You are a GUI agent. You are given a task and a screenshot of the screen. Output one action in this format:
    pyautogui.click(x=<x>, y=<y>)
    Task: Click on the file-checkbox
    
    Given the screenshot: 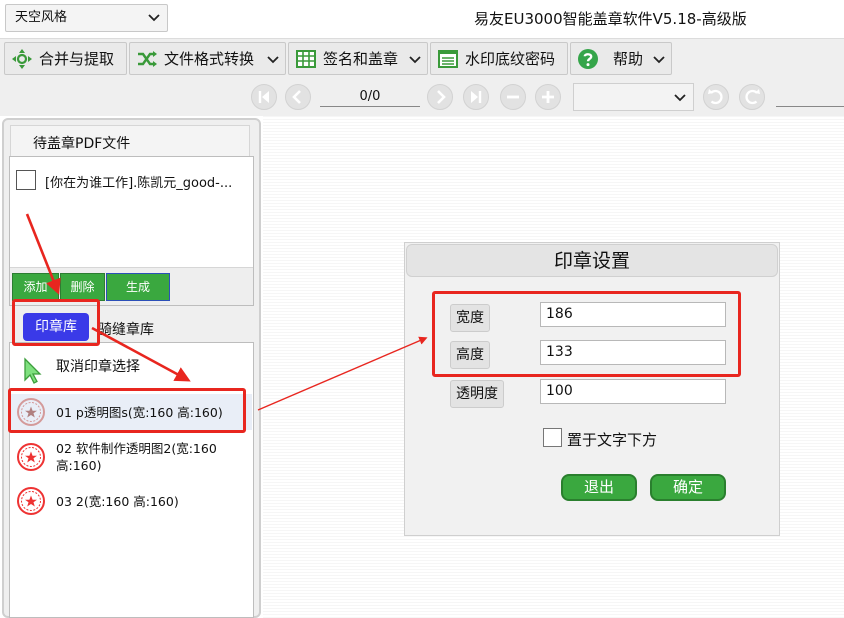 What is the action you would take?
    pyautogui.click(x=26, y=180)
    